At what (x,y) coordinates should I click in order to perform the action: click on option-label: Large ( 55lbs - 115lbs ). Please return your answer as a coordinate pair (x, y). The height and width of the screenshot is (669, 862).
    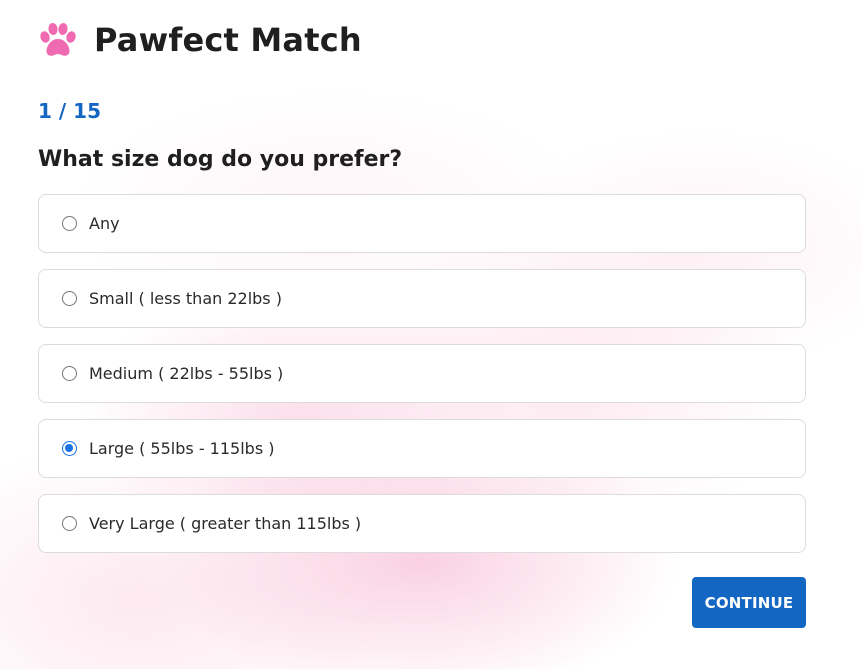
    Looking at the image, I should click on (182, 448).